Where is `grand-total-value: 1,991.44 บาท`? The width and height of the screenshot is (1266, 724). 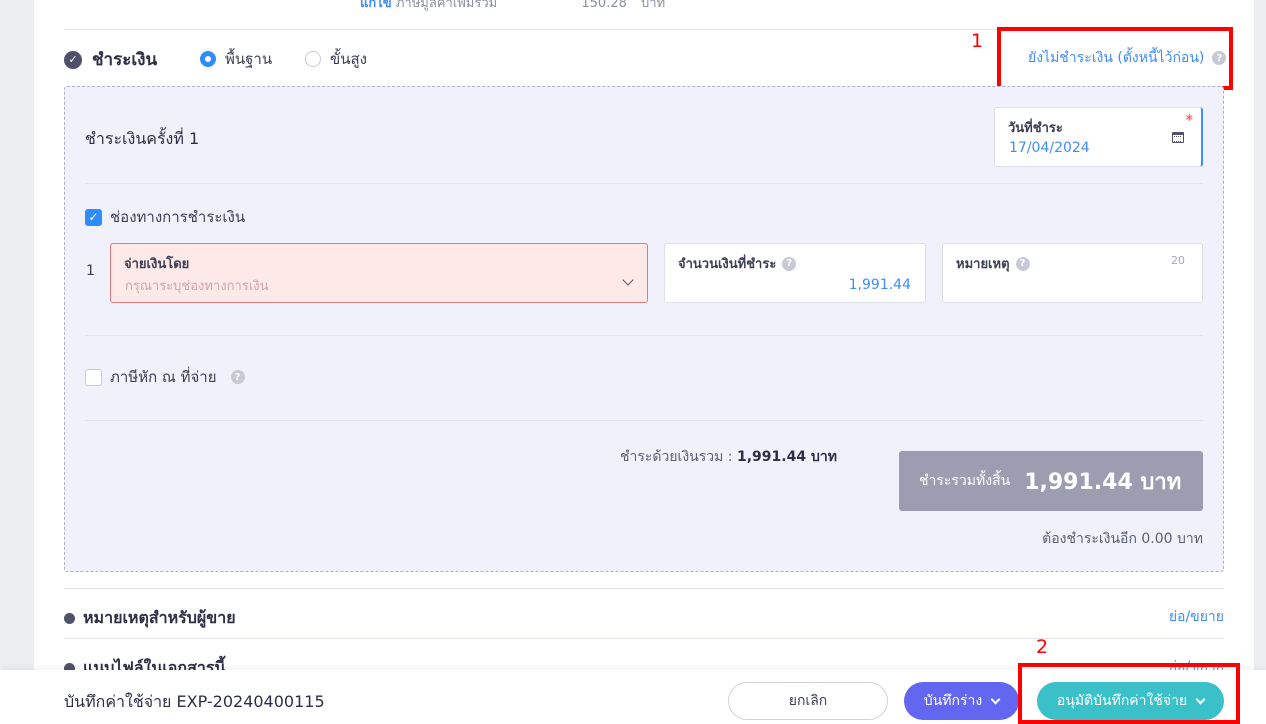 grand-total-value: 1,991.44 บาท is located at coordinates (1103, 482).